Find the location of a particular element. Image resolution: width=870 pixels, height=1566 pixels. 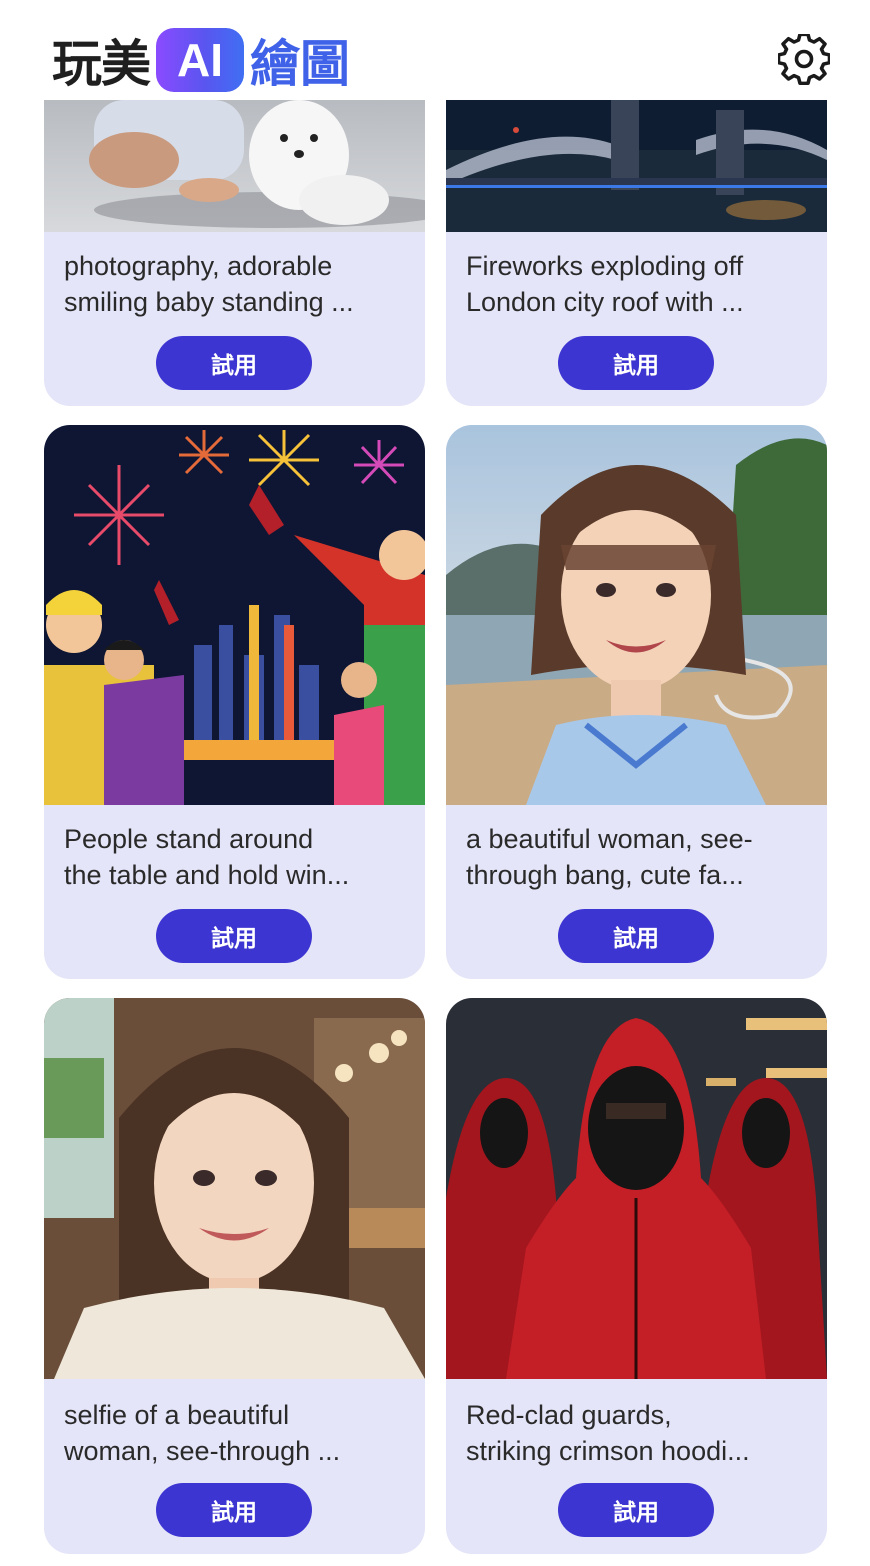

caption-line: Red-clad guards, is located at coordinates (569, 1415).